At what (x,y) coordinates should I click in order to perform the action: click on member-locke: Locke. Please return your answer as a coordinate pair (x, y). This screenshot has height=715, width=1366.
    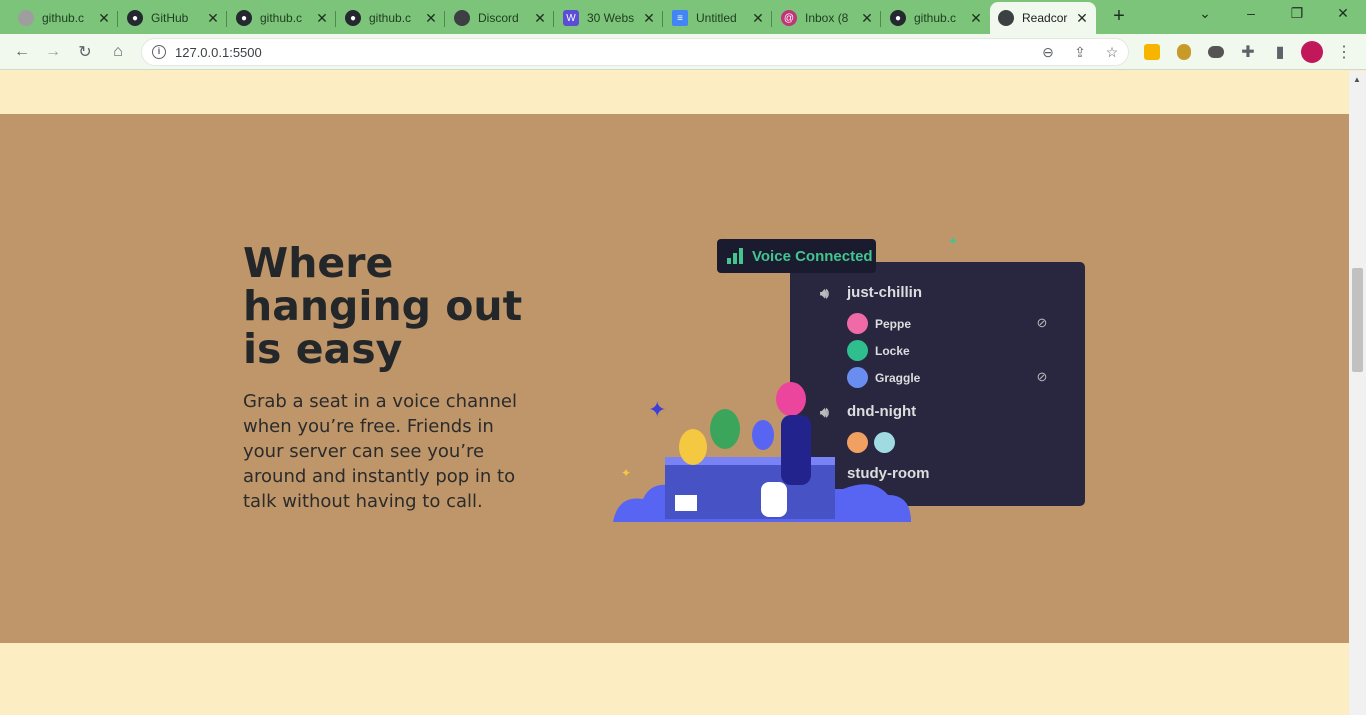
    Looking at the image, I should click on (878, 350).